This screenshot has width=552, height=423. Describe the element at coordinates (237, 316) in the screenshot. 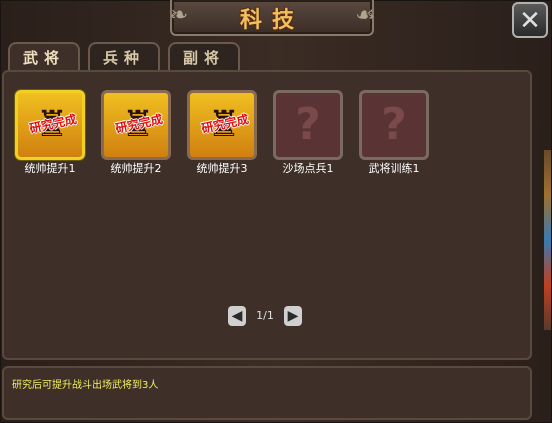

I see `prev-page-button: ◀` at that location.